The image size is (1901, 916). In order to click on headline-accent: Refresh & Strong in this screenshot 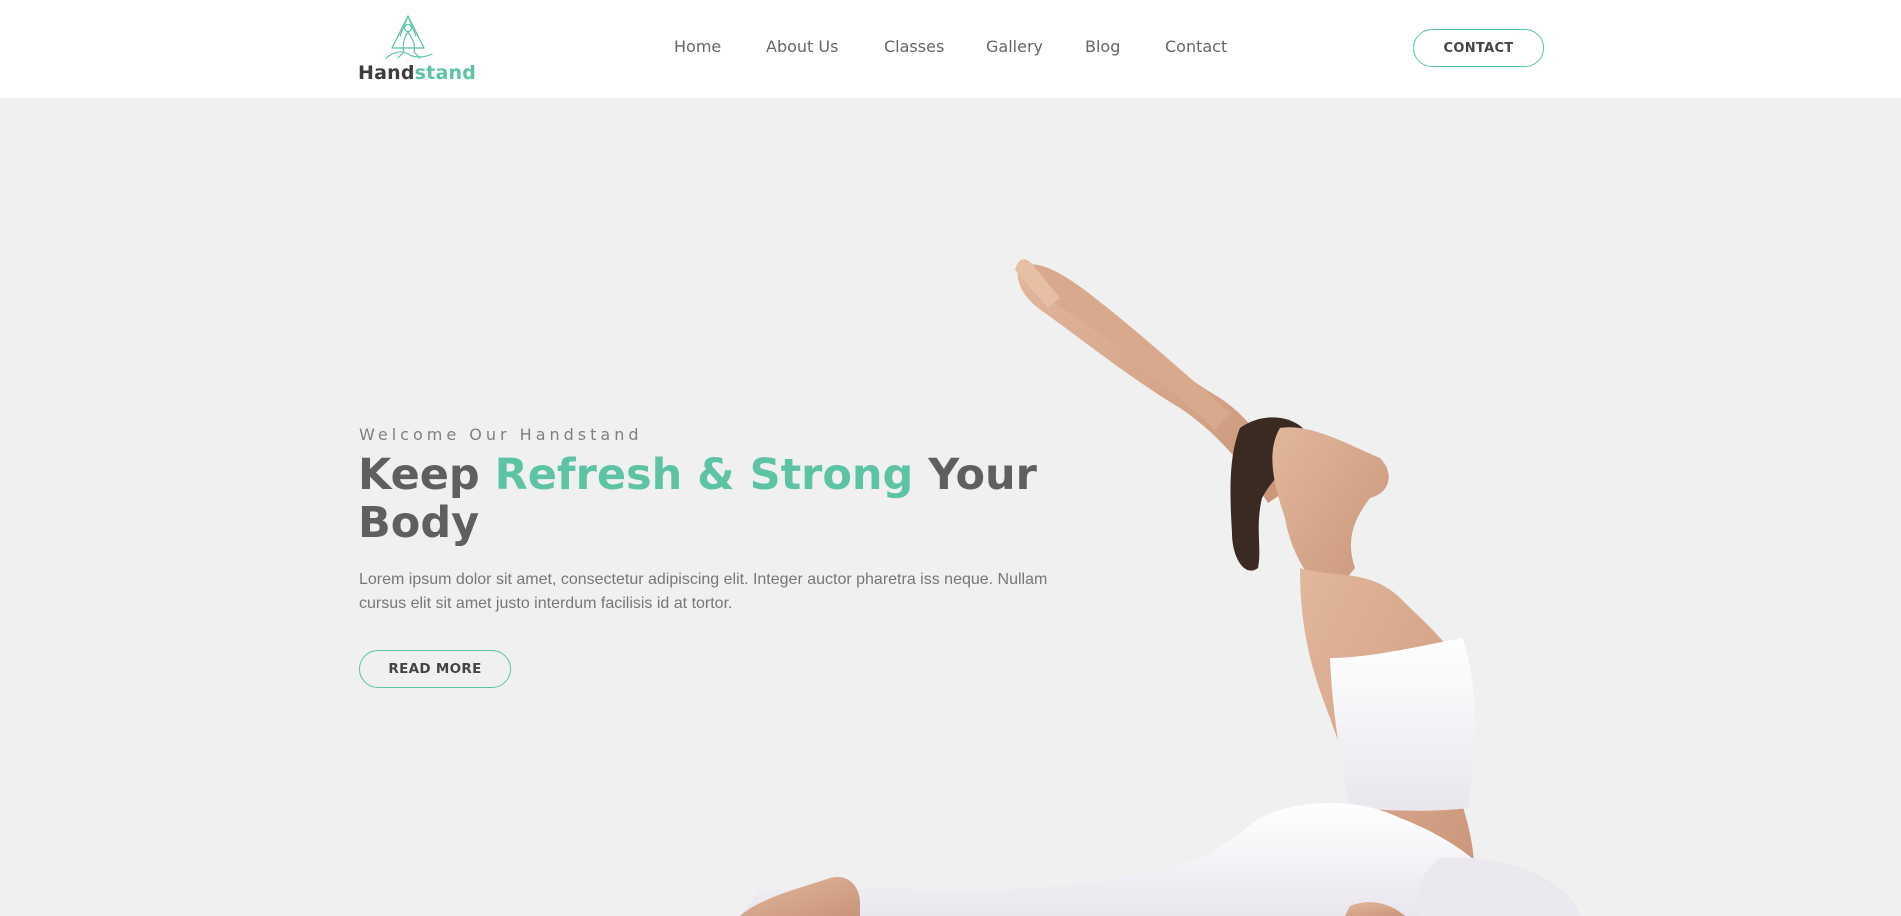, I will do `click(704, 475)`.